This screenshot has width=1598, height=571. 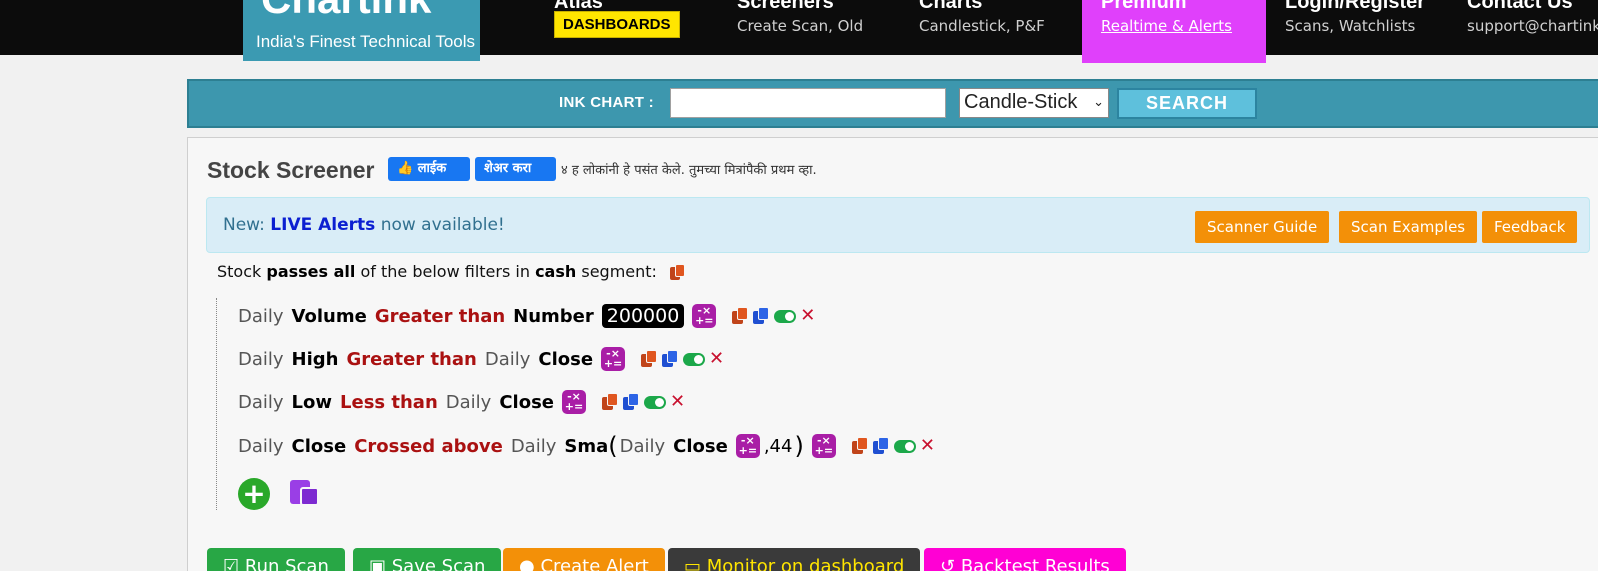 I want to click on list-check-icon: ☑, so click(x=231, y=563).